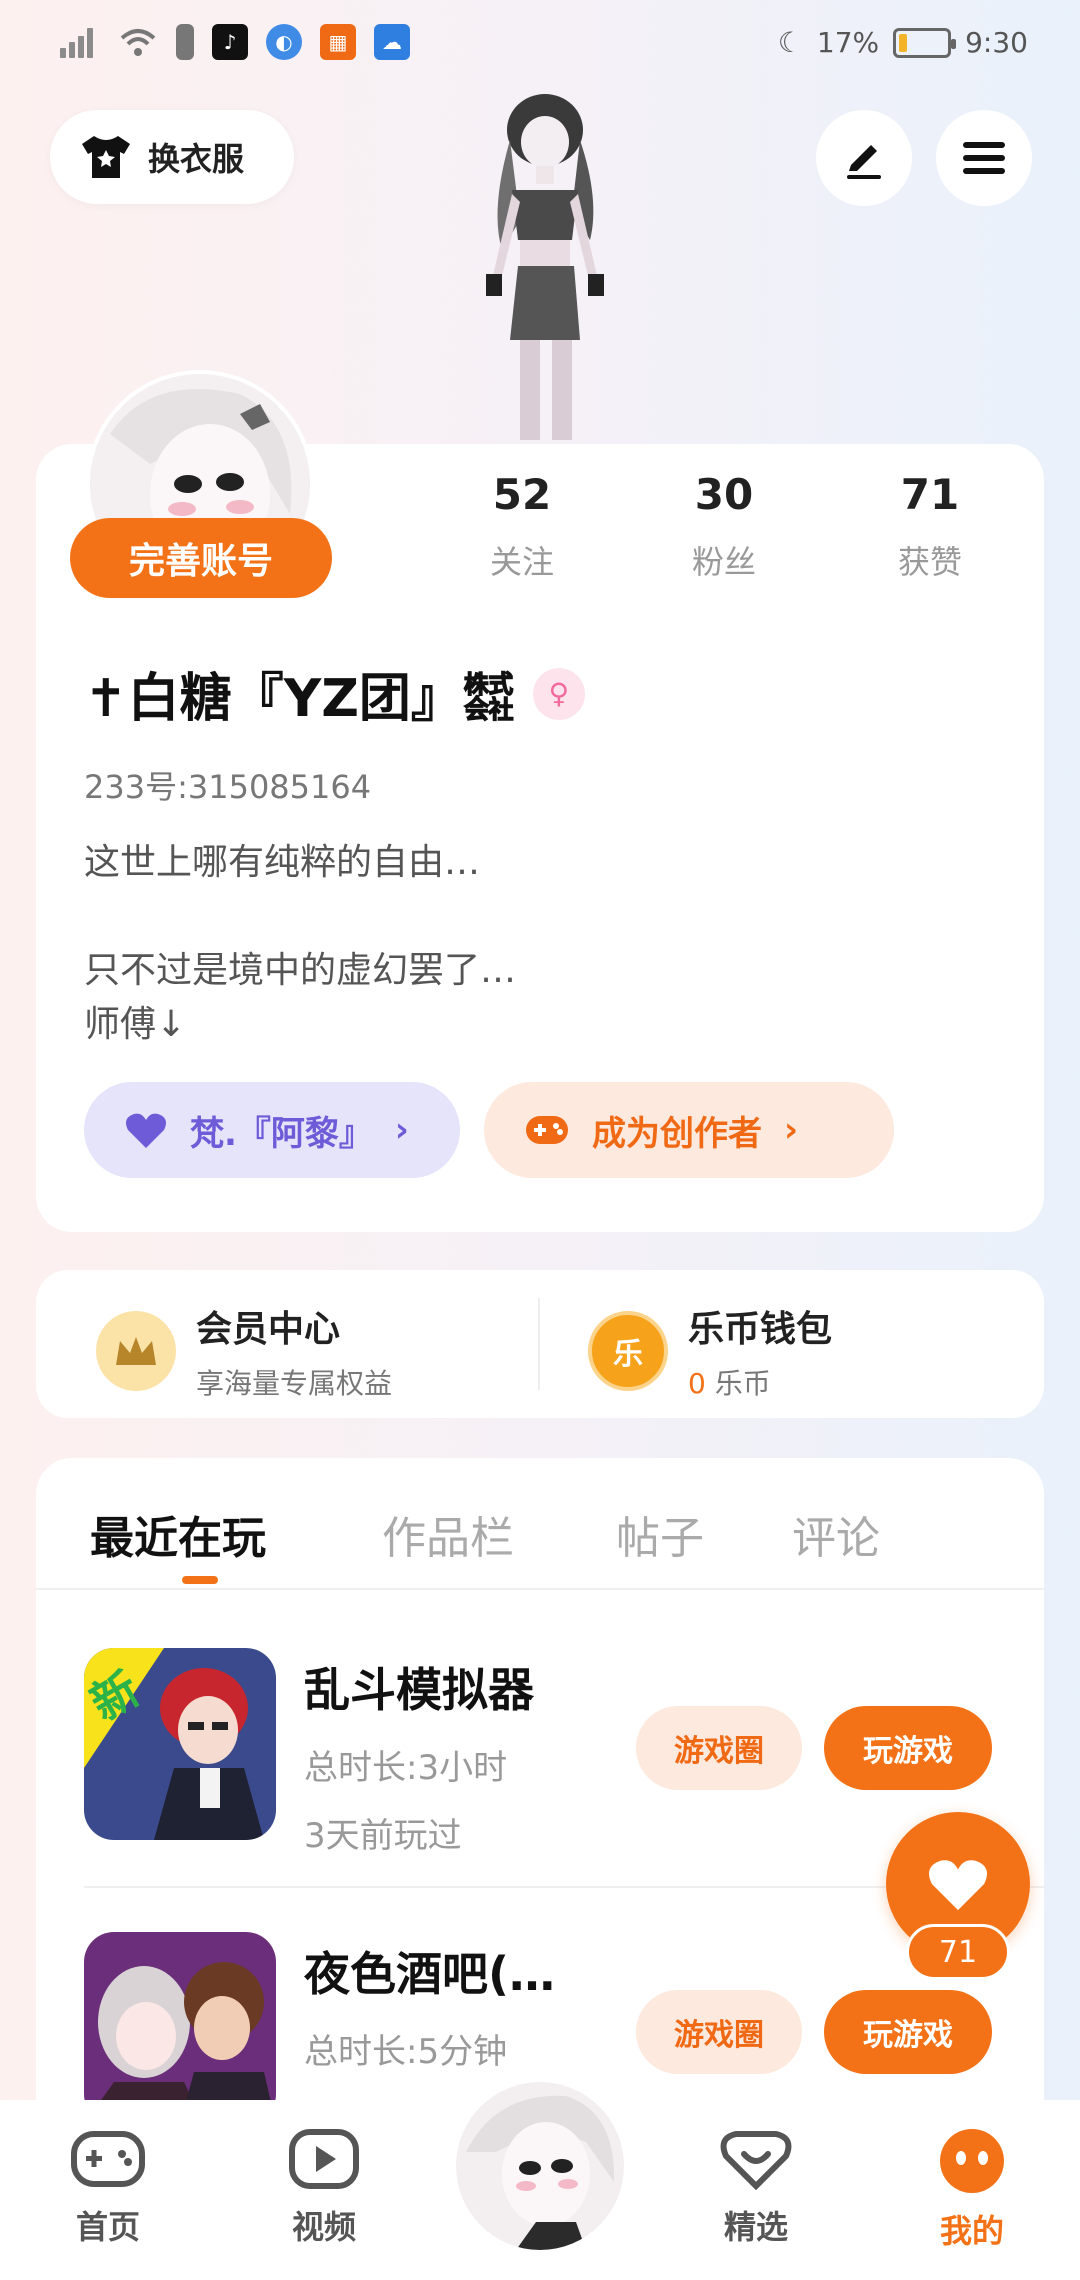 The image size is (1080, 2280). I want to click on play-icon, so click(324, 2159).